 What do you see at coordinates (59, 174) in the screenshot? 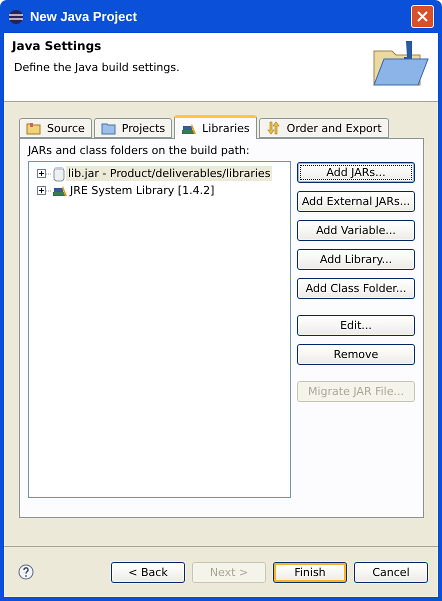
I see `jar-icon` at bounding box center [59, 174].